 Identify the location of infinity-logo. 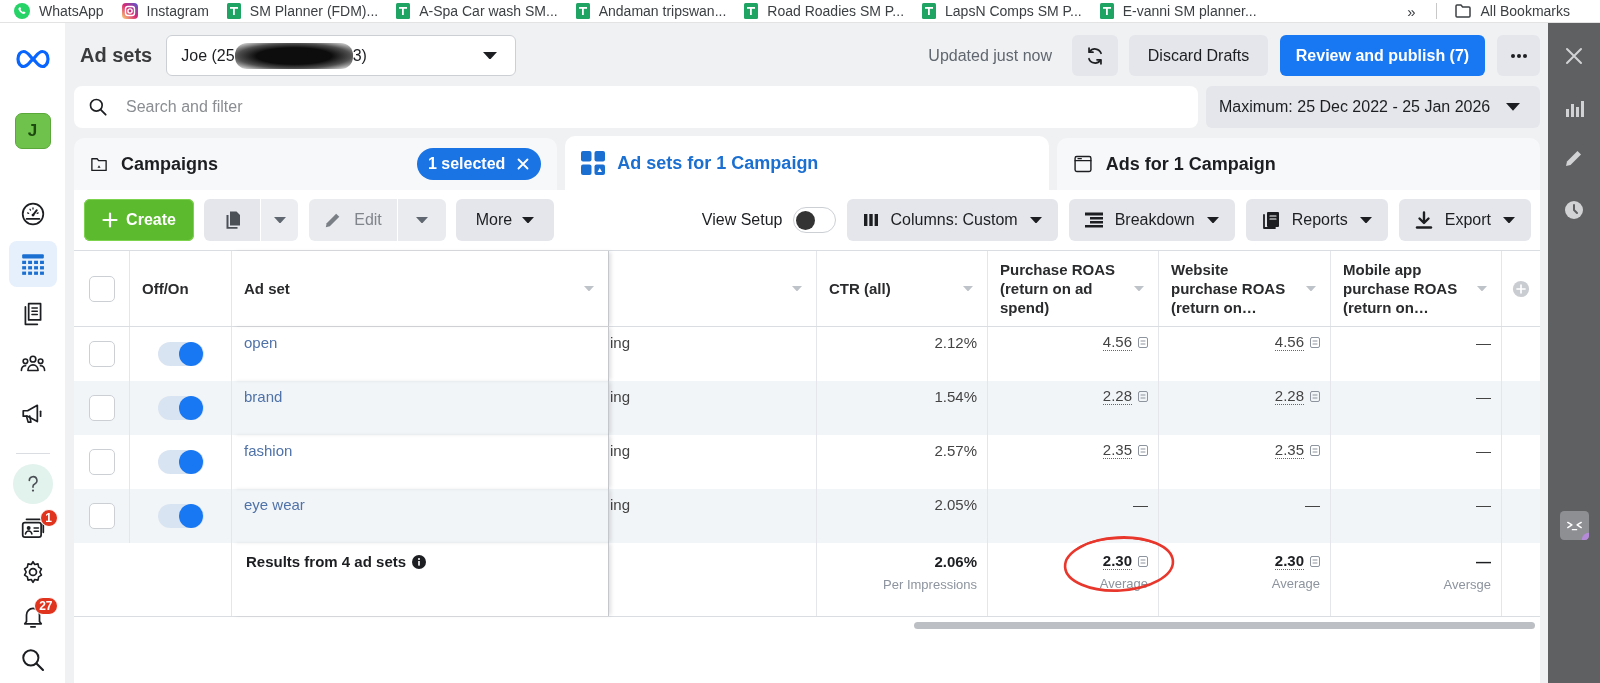
(32, 59).